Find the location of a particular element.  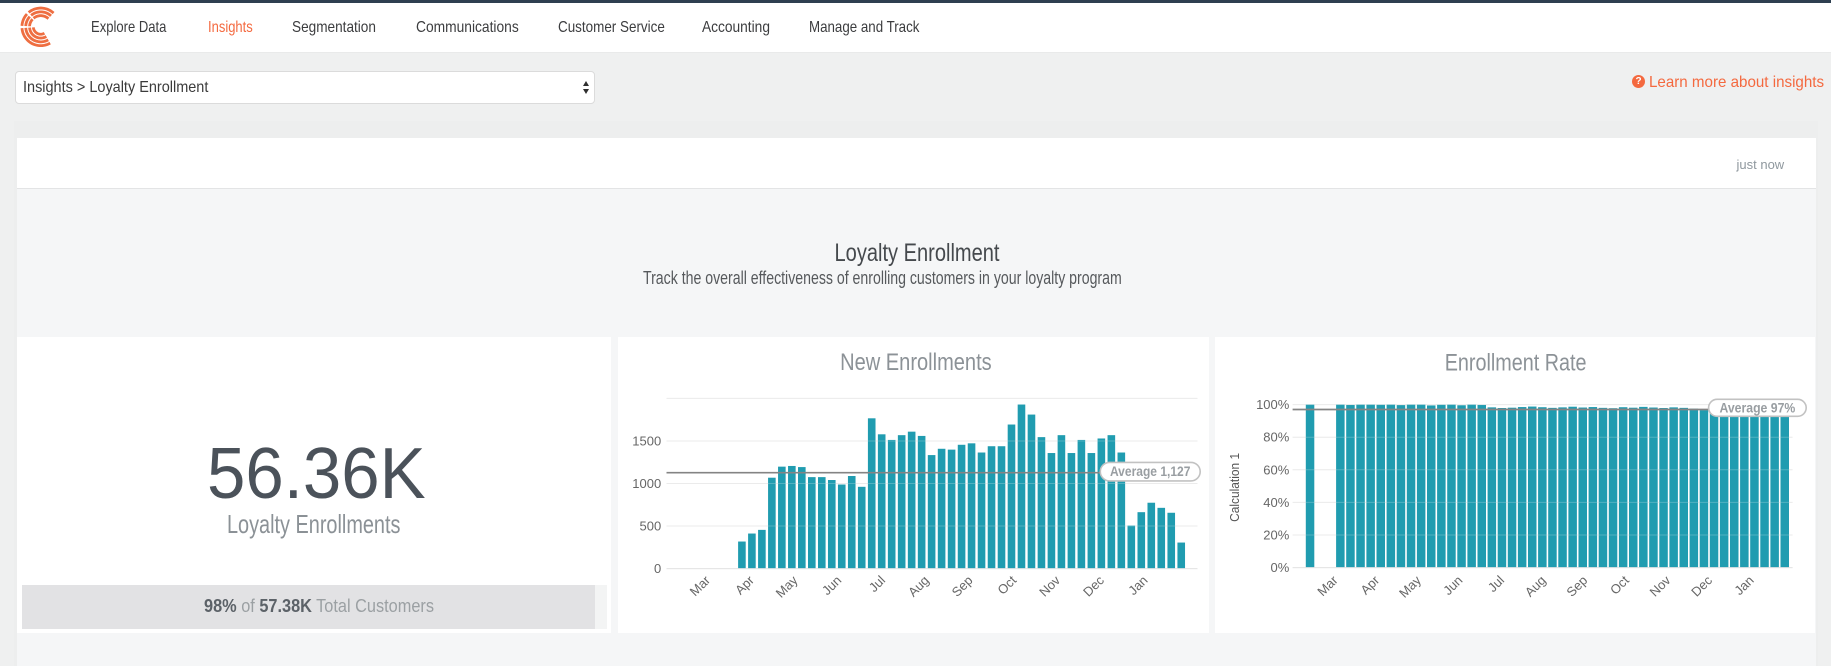

svg-text: Enrollment Rate is located at coordinates (1516, 363).